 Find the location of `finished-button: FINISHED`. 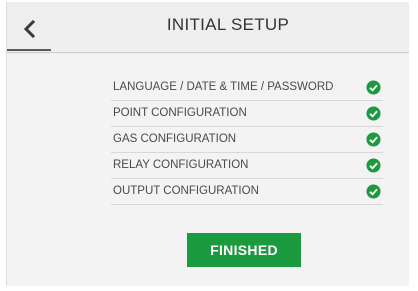

finished-button: FINISHED is located at coordinates (244, 250).